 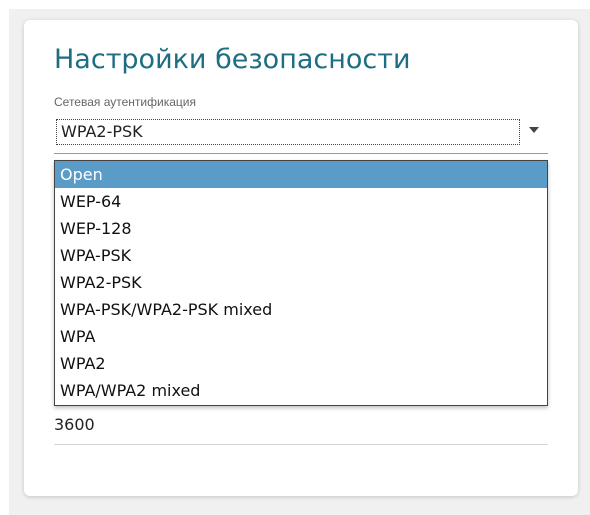 What do you see at coordinates (534, 130) in the screenshot?
I see `chevron-down-icon` at bounding box center [534, 130].